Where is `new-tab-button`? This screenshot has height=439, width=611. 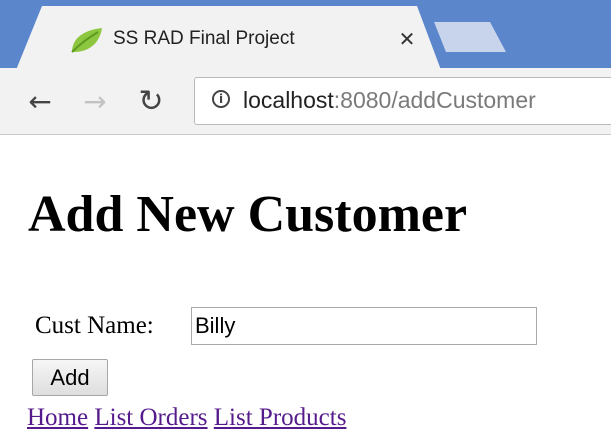 new-tab-button is located at coordinates (470, 37).